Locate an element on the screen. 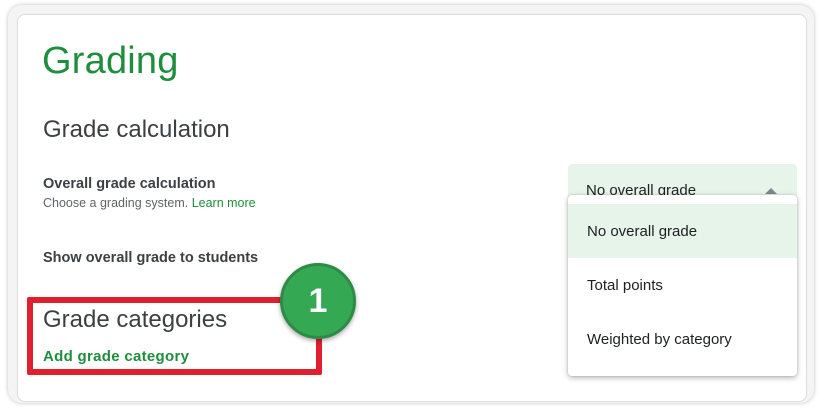 This screenshot has height=409, width=824. overall-grade-calculation-label: Overall grade calculation is located at coordinates (129, 184).